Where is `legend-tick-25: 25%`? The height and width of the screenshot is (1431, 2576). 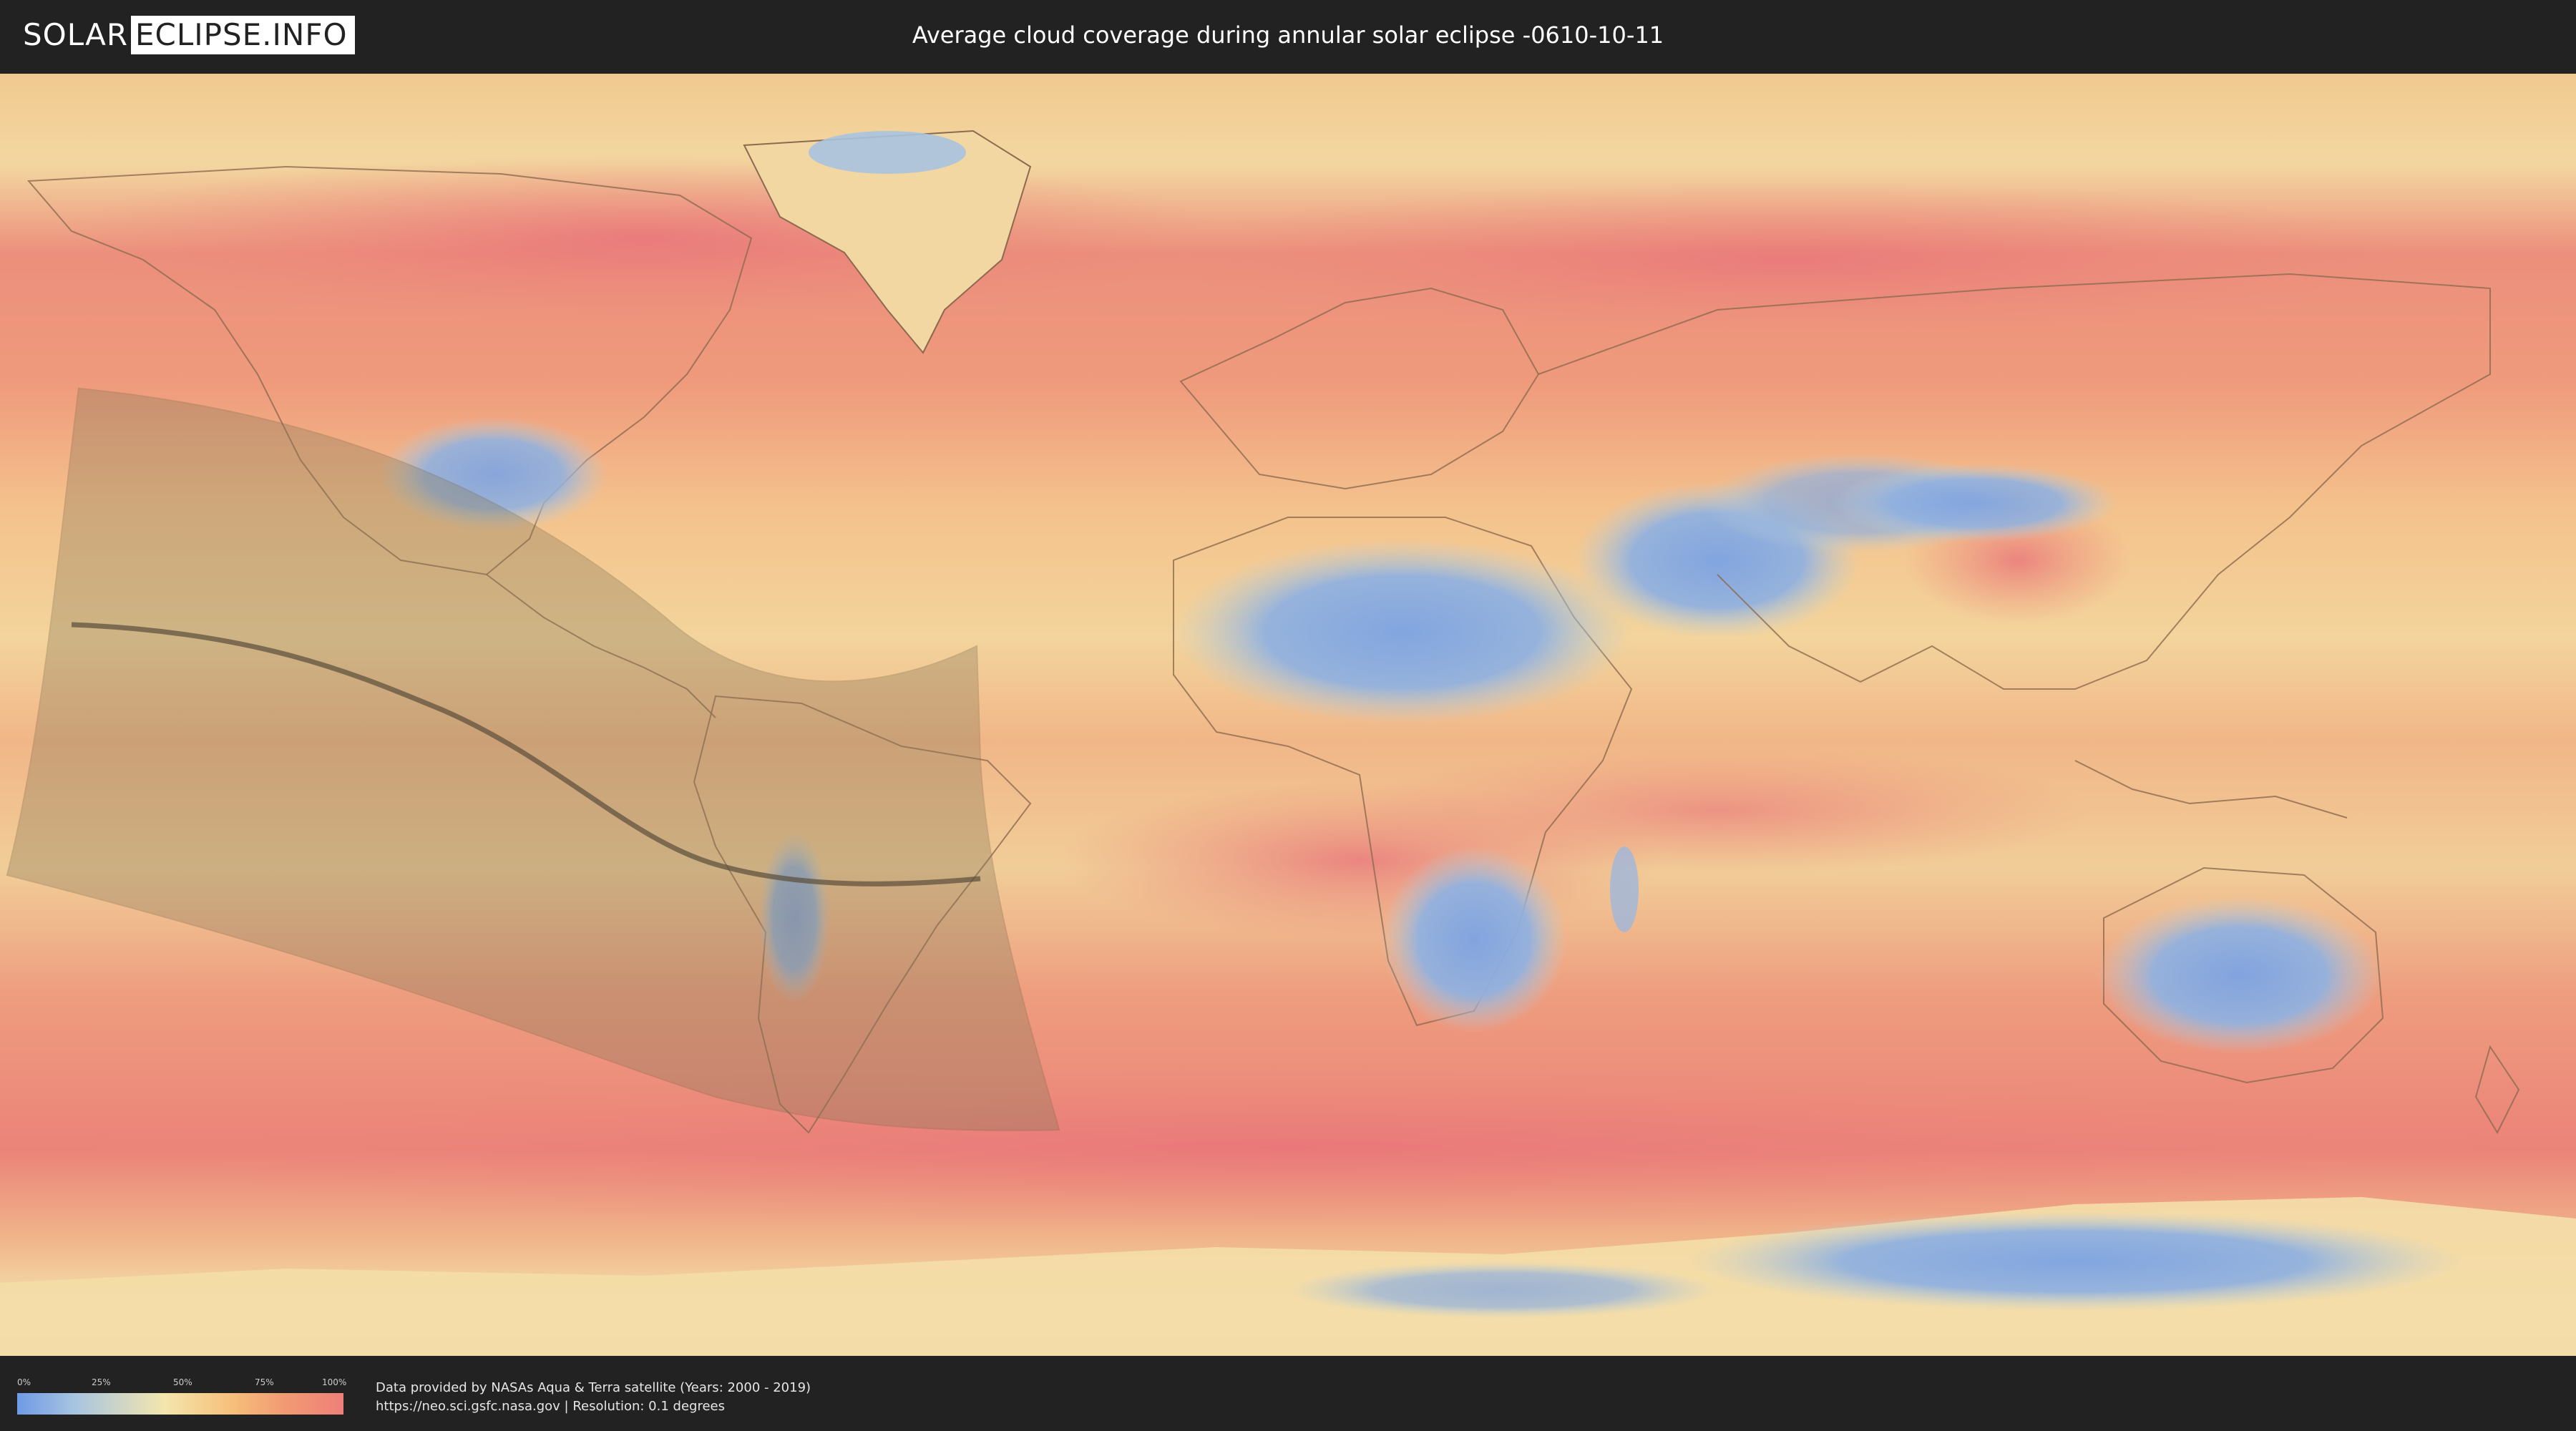
legend-tick-25: 25% is located at coordinates (101, 1382).